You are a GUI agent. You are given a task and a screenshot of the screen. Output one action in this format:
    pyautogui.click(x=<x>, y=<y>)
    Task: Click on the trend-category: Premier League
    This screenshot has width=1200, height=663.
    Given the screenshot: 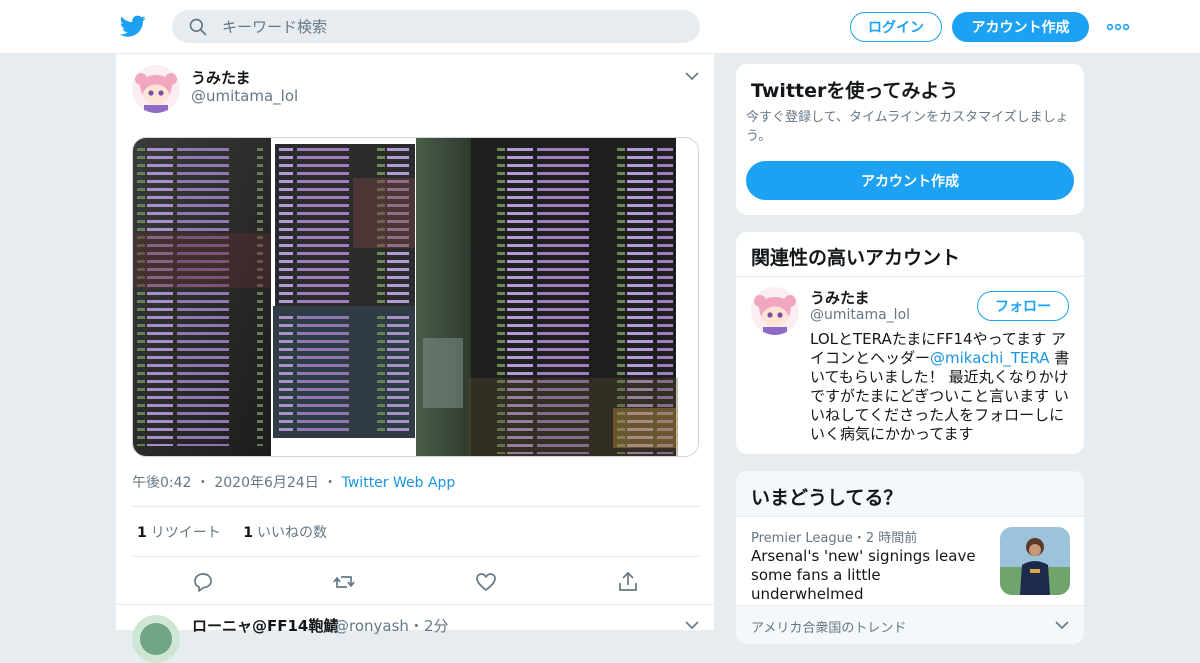 What is the action you would take?
    pyautogui.click(x=802, y=538)
    